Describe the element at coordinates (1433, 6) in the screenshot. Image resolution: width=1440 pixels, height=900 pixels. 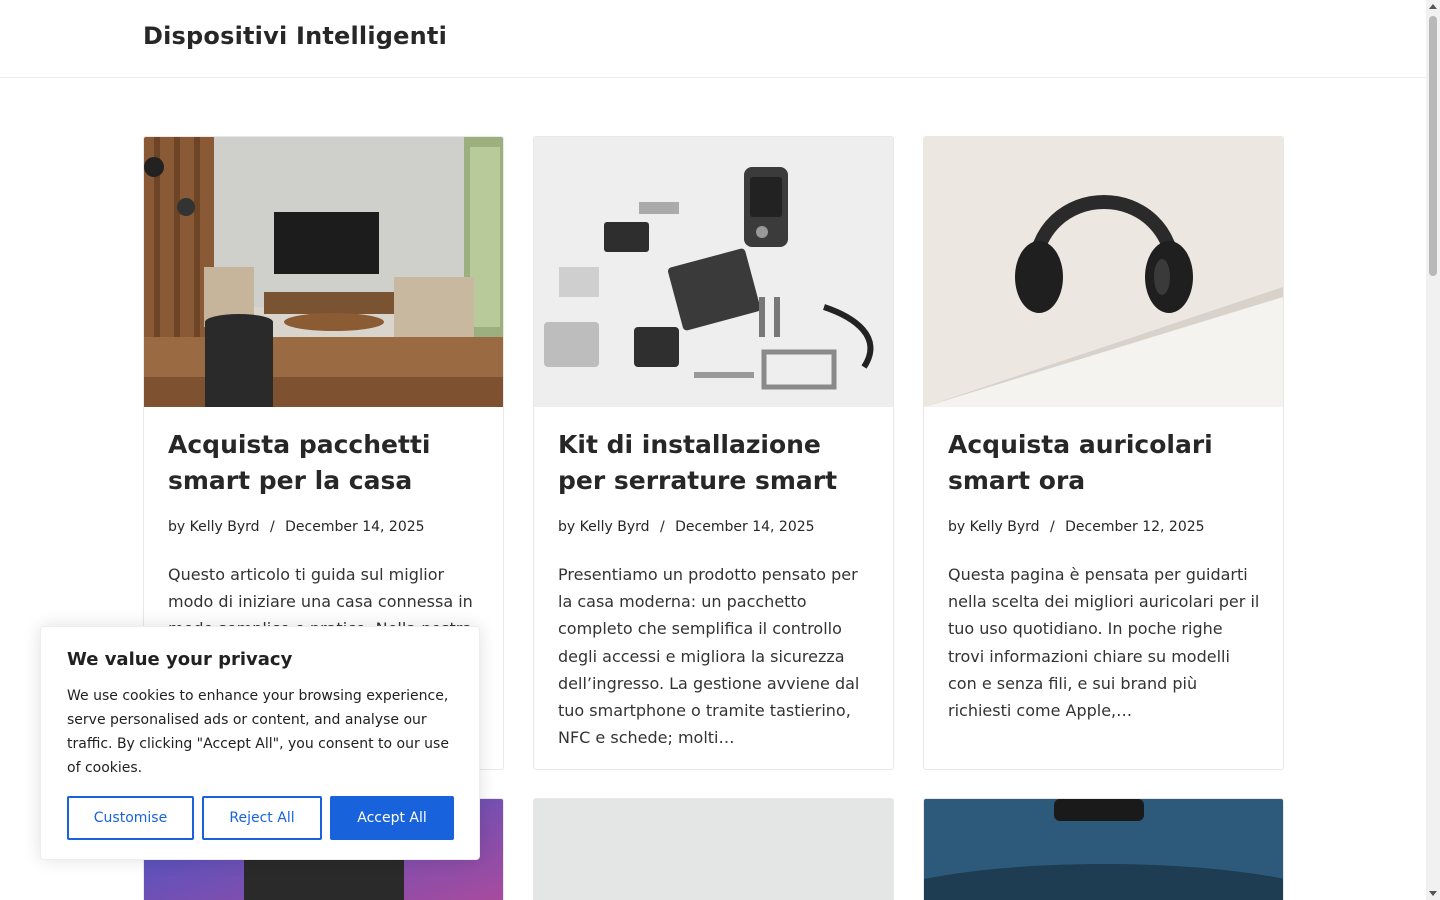
I see `scroll-up-icon` at that location.